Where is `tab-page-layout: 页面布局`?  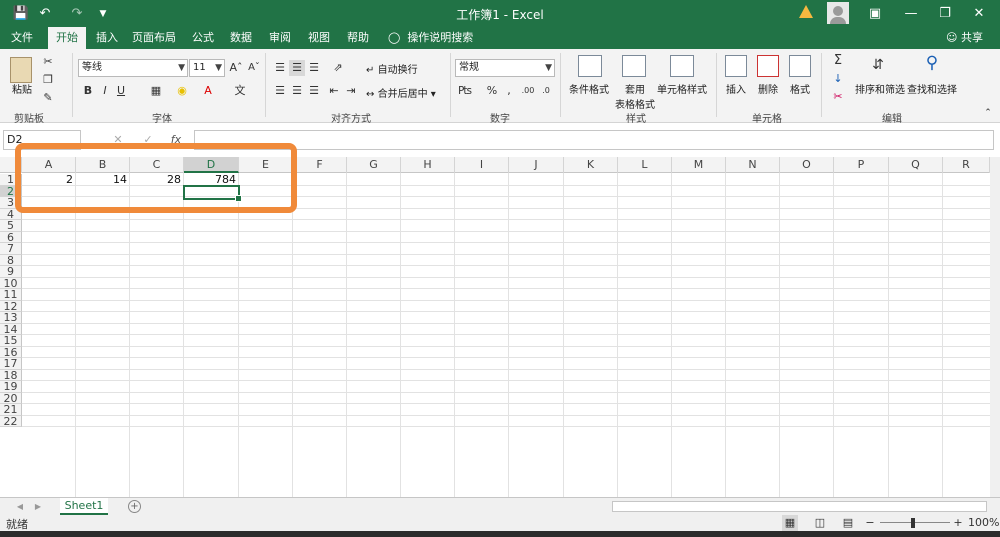 tab-page-layout: 页面布局 is located at coordinates (154, 38).